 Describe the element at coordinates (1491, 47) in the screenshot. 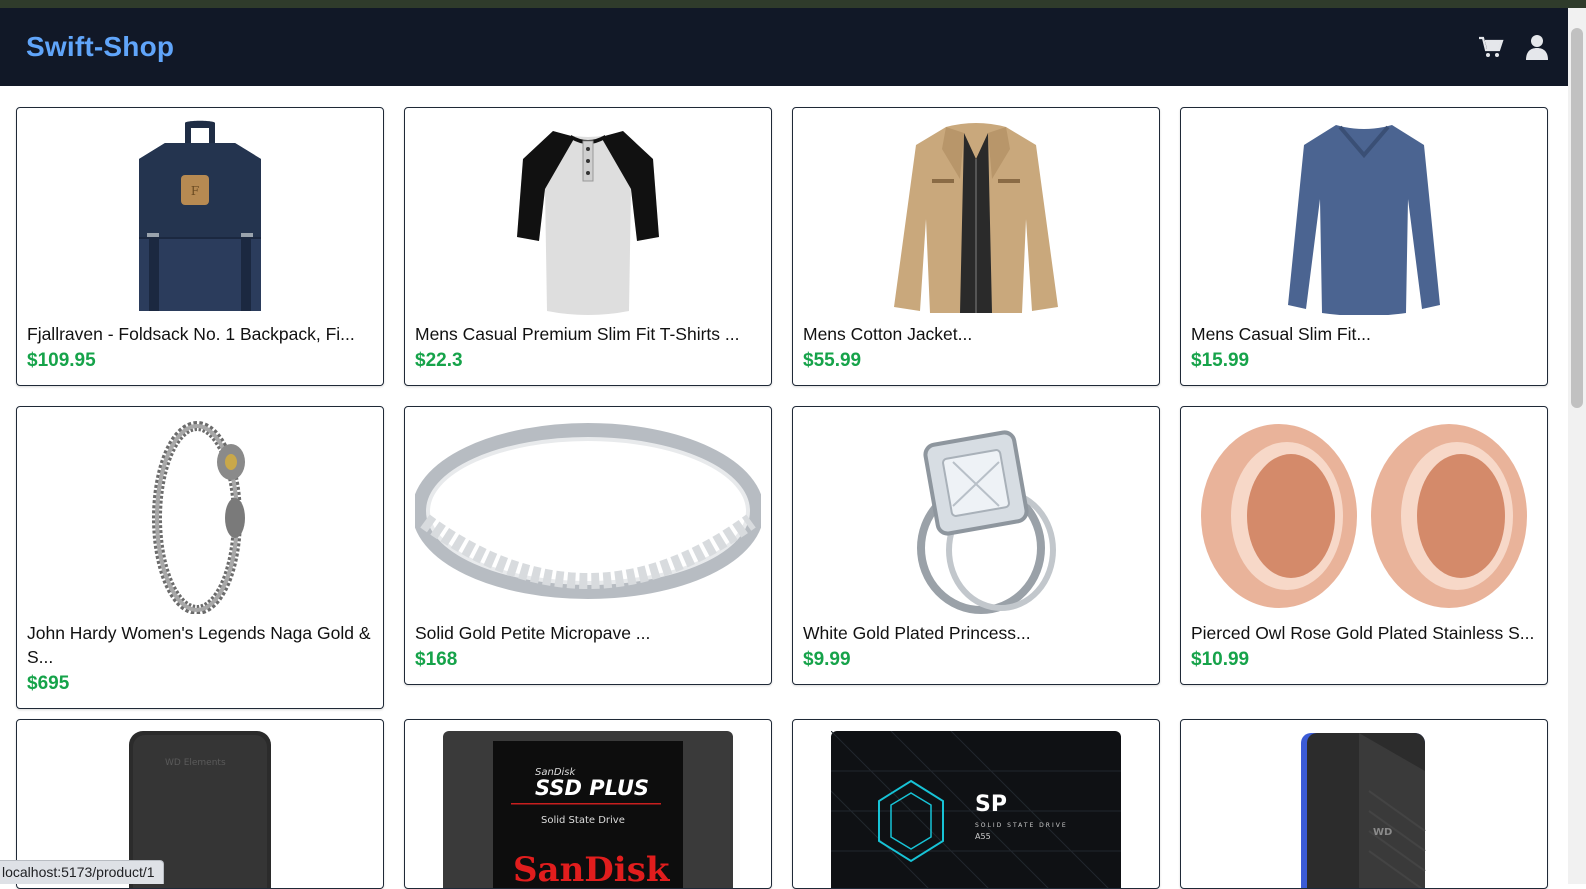

I see `cart-icon` at that location.